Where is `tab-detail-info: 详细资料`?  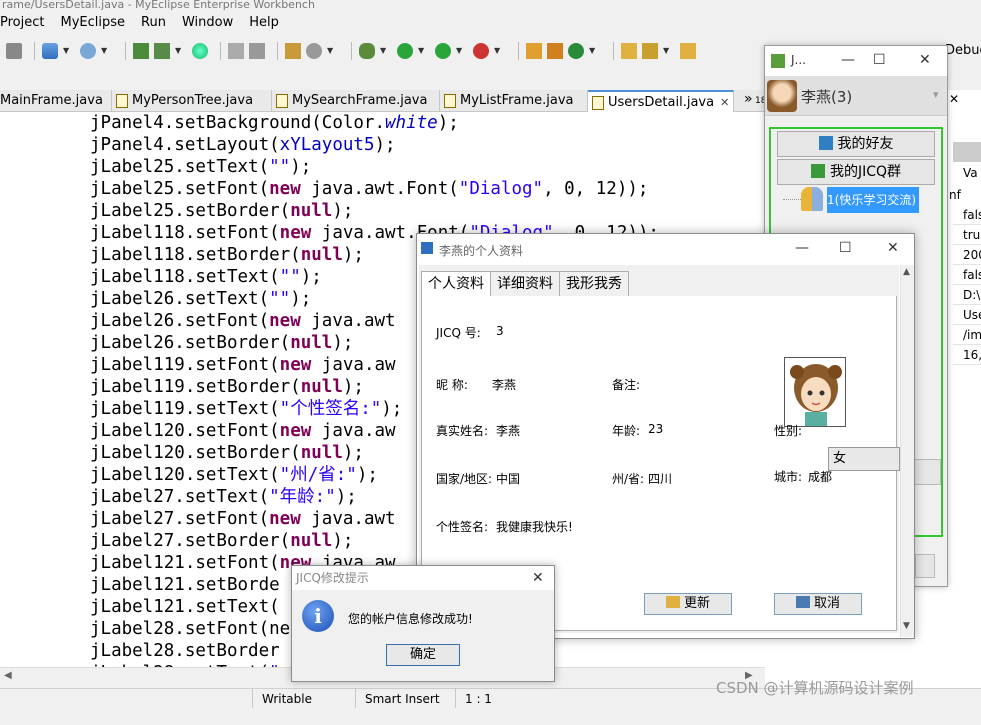 tab-detail-info: 详细资料 is located at coordinates (525, 284).